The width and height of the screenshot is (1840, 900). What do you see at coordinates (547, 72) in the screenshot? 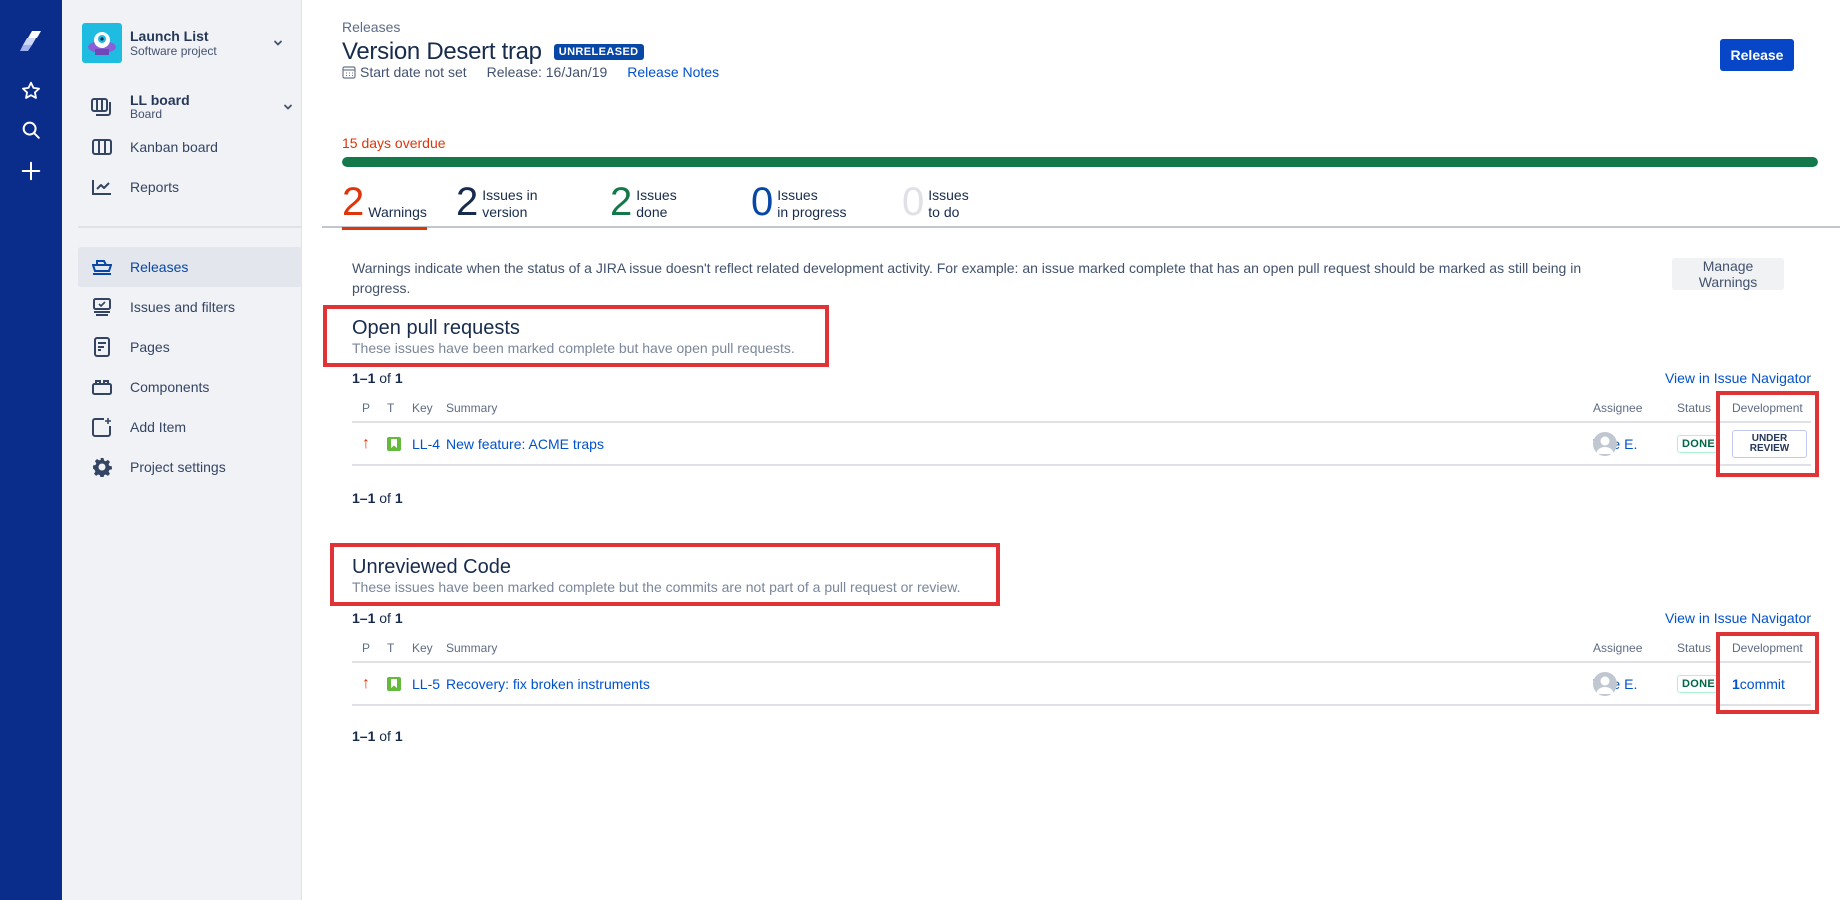
I see `release-date: Release: 16/Jan/19` at bounding box center [547, 72].